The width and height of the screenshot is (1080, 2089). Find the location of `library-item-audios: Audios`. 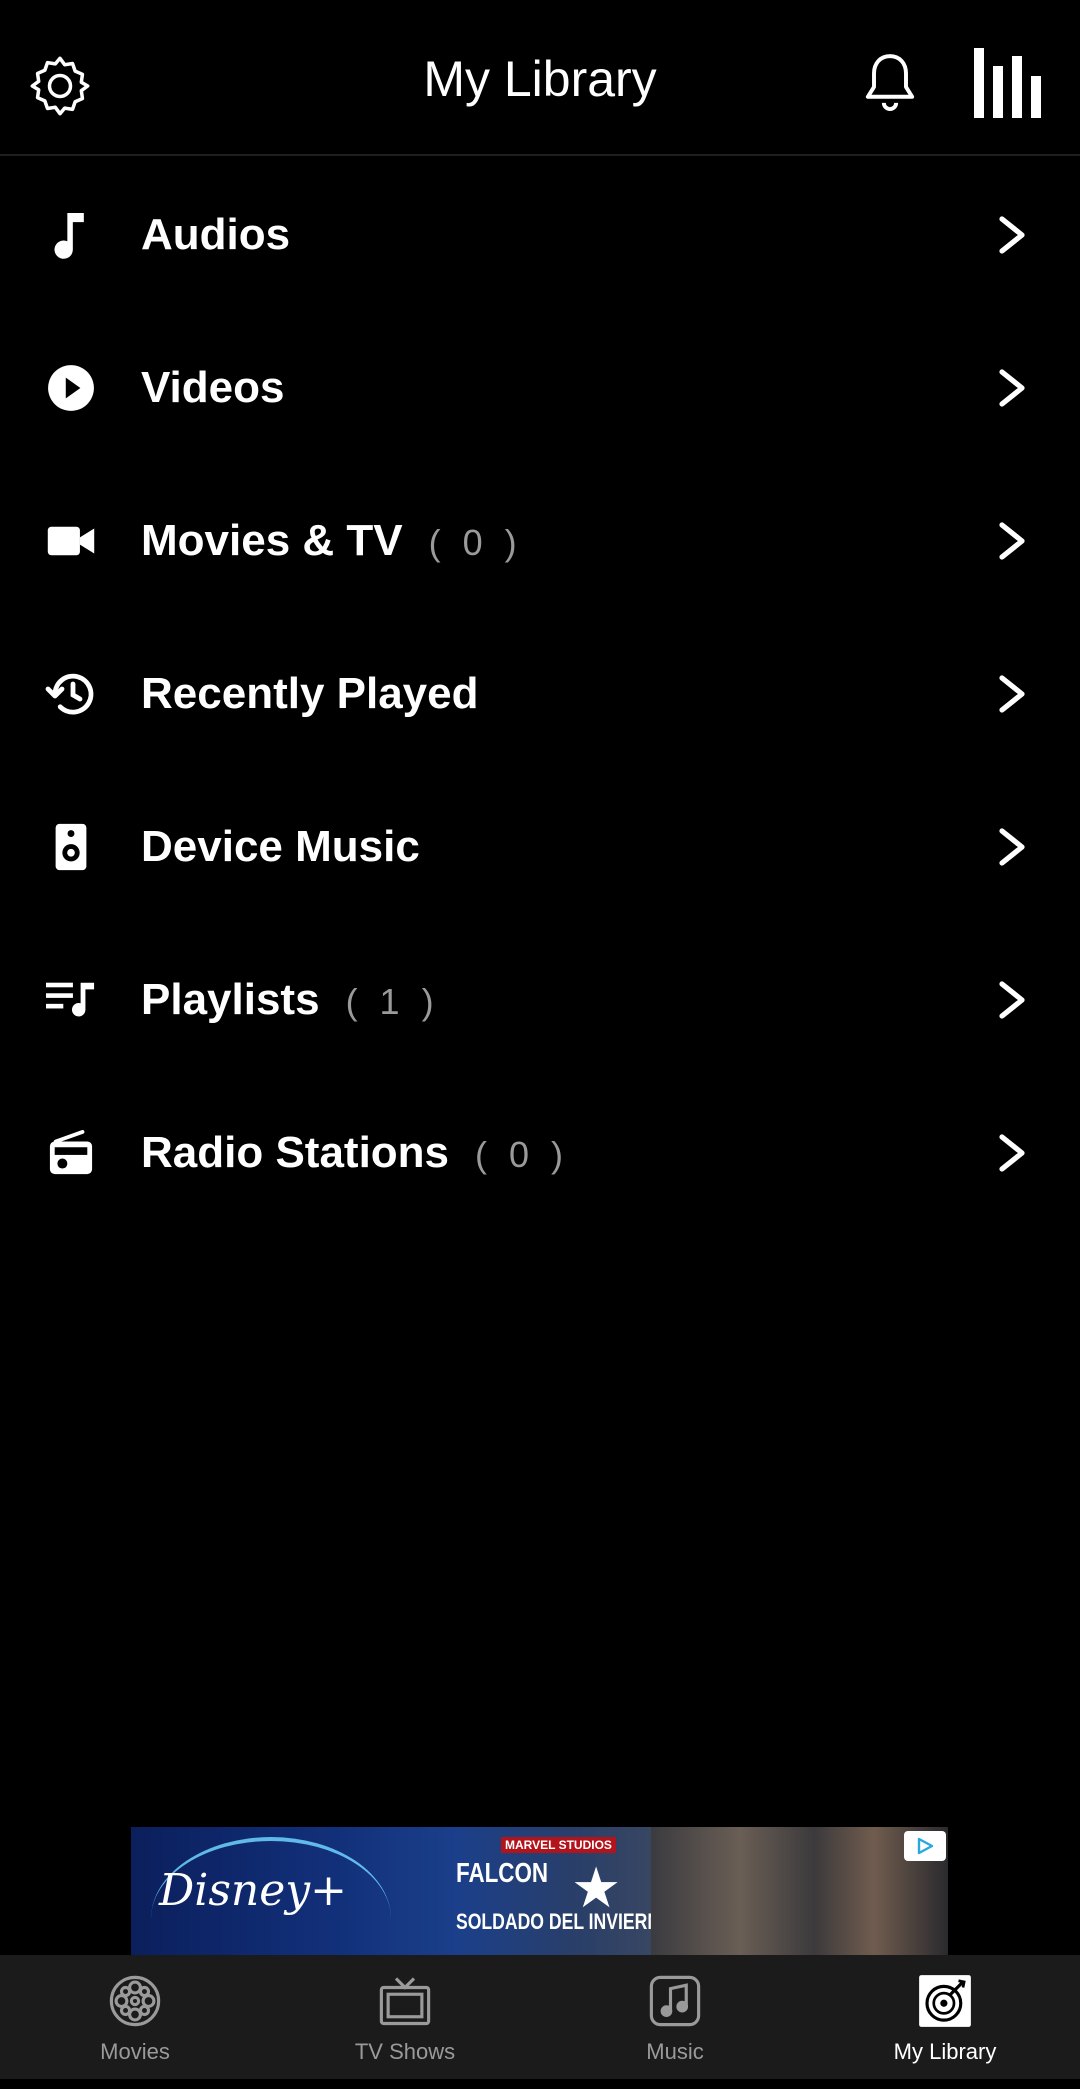

library-item-audios: Audios is located at coordinates (540, 234).